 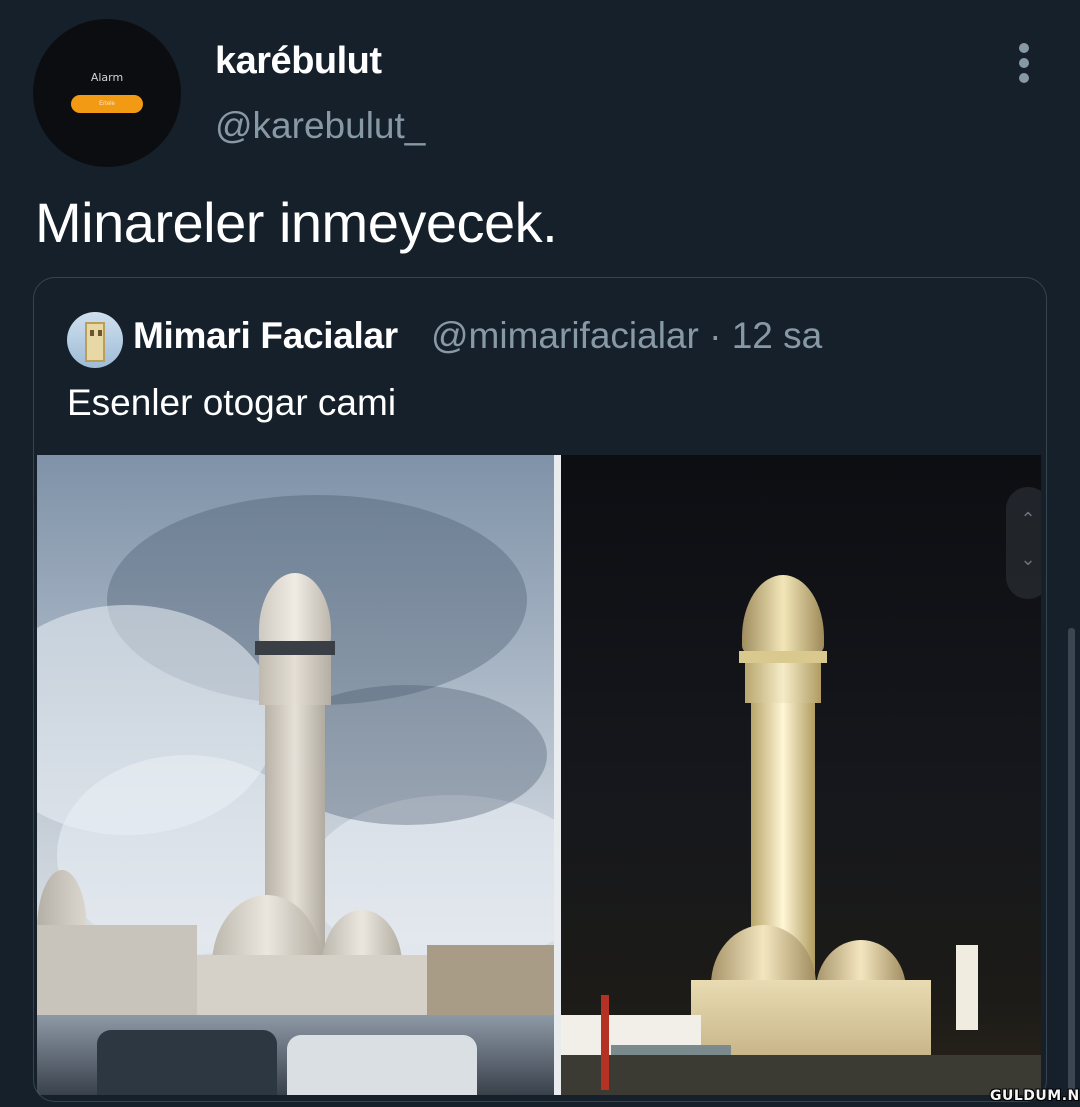 What do you see at coordinates (1023, 559) in the screenshot?
I see `chevron-down-icon: ⌄` at bounding box center [1023, 559].